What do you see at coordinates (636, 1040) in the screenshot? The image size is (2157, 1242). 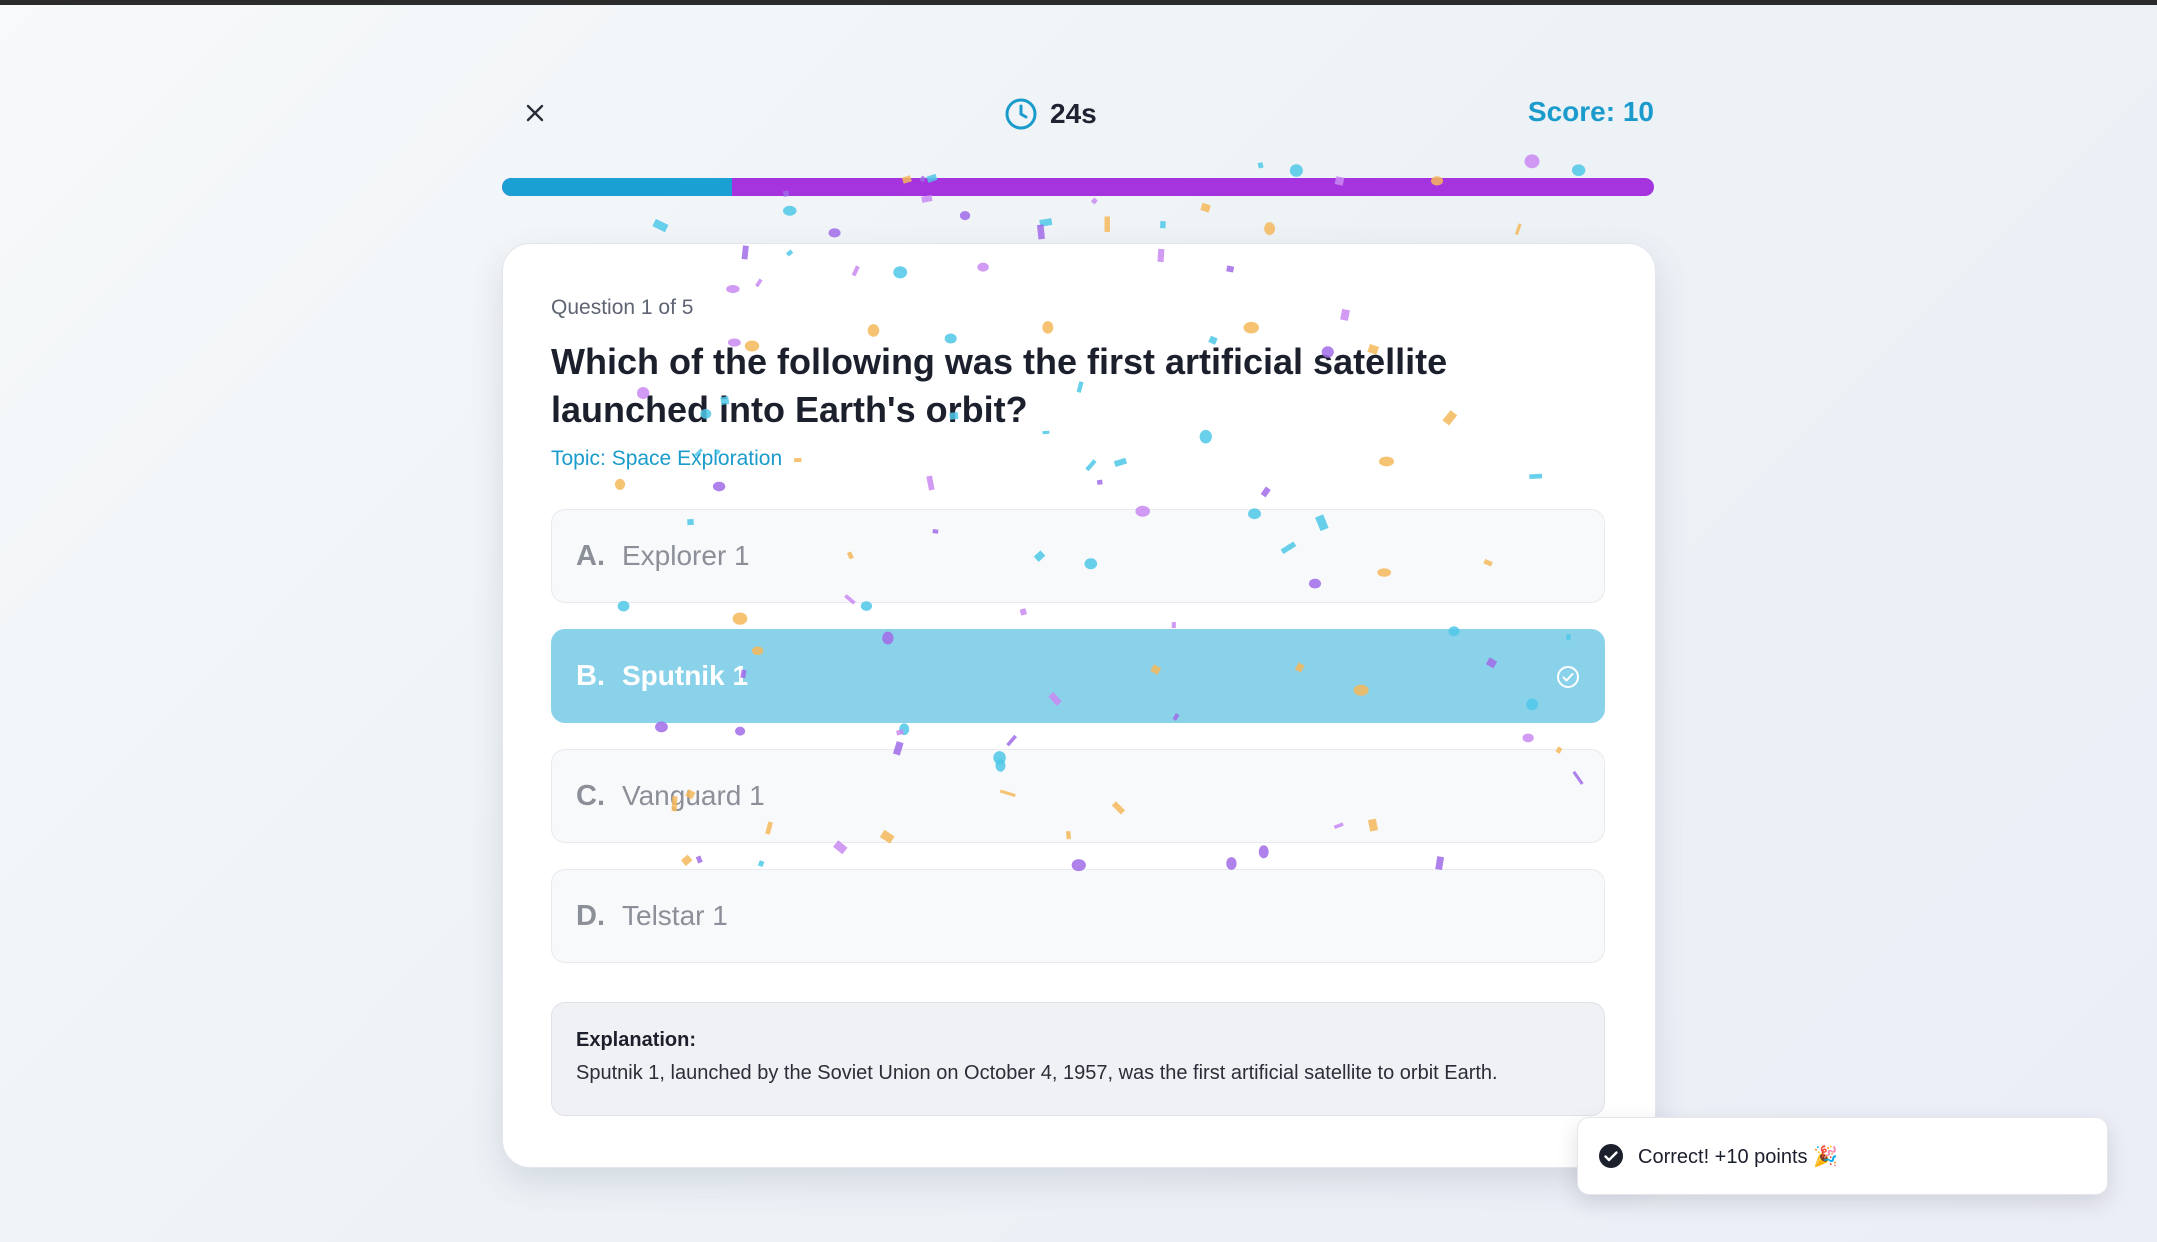 I see `explanation-title: Explanation:` at bounding box center [636, 1040].